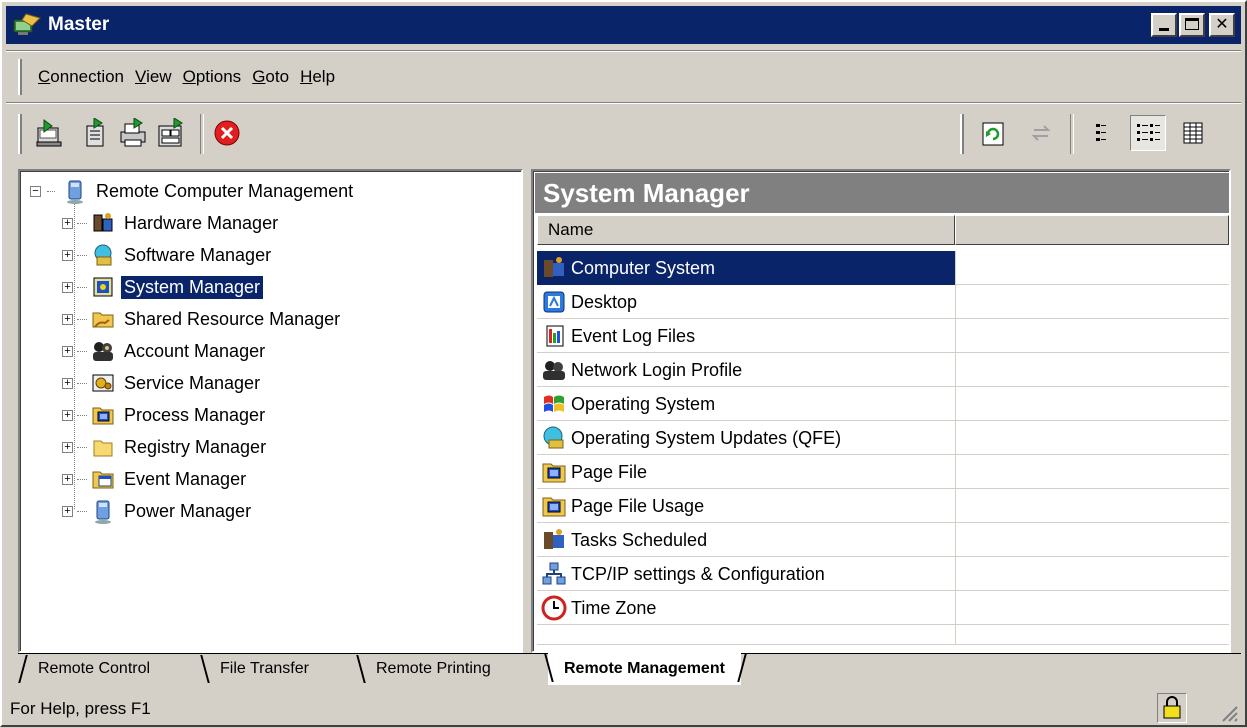 This screenshot has width=1247, height=728. Describe the element at coordinates (623, 25) in the screenshot. I see `title-bar: Master ✕` at that location.